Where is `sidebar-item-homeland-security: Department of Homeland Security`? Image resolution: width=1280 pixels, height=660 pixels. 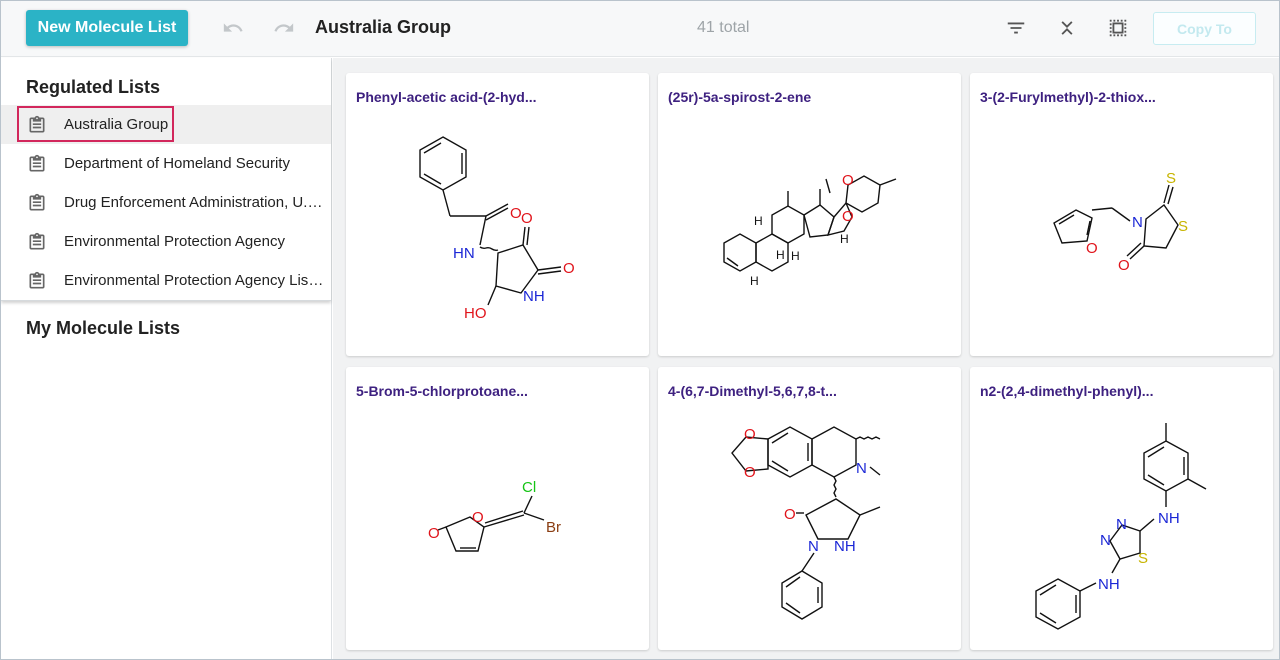 sidebar-item-homeland-security: Department of Homeland Security is located at coordinates (166, 163).